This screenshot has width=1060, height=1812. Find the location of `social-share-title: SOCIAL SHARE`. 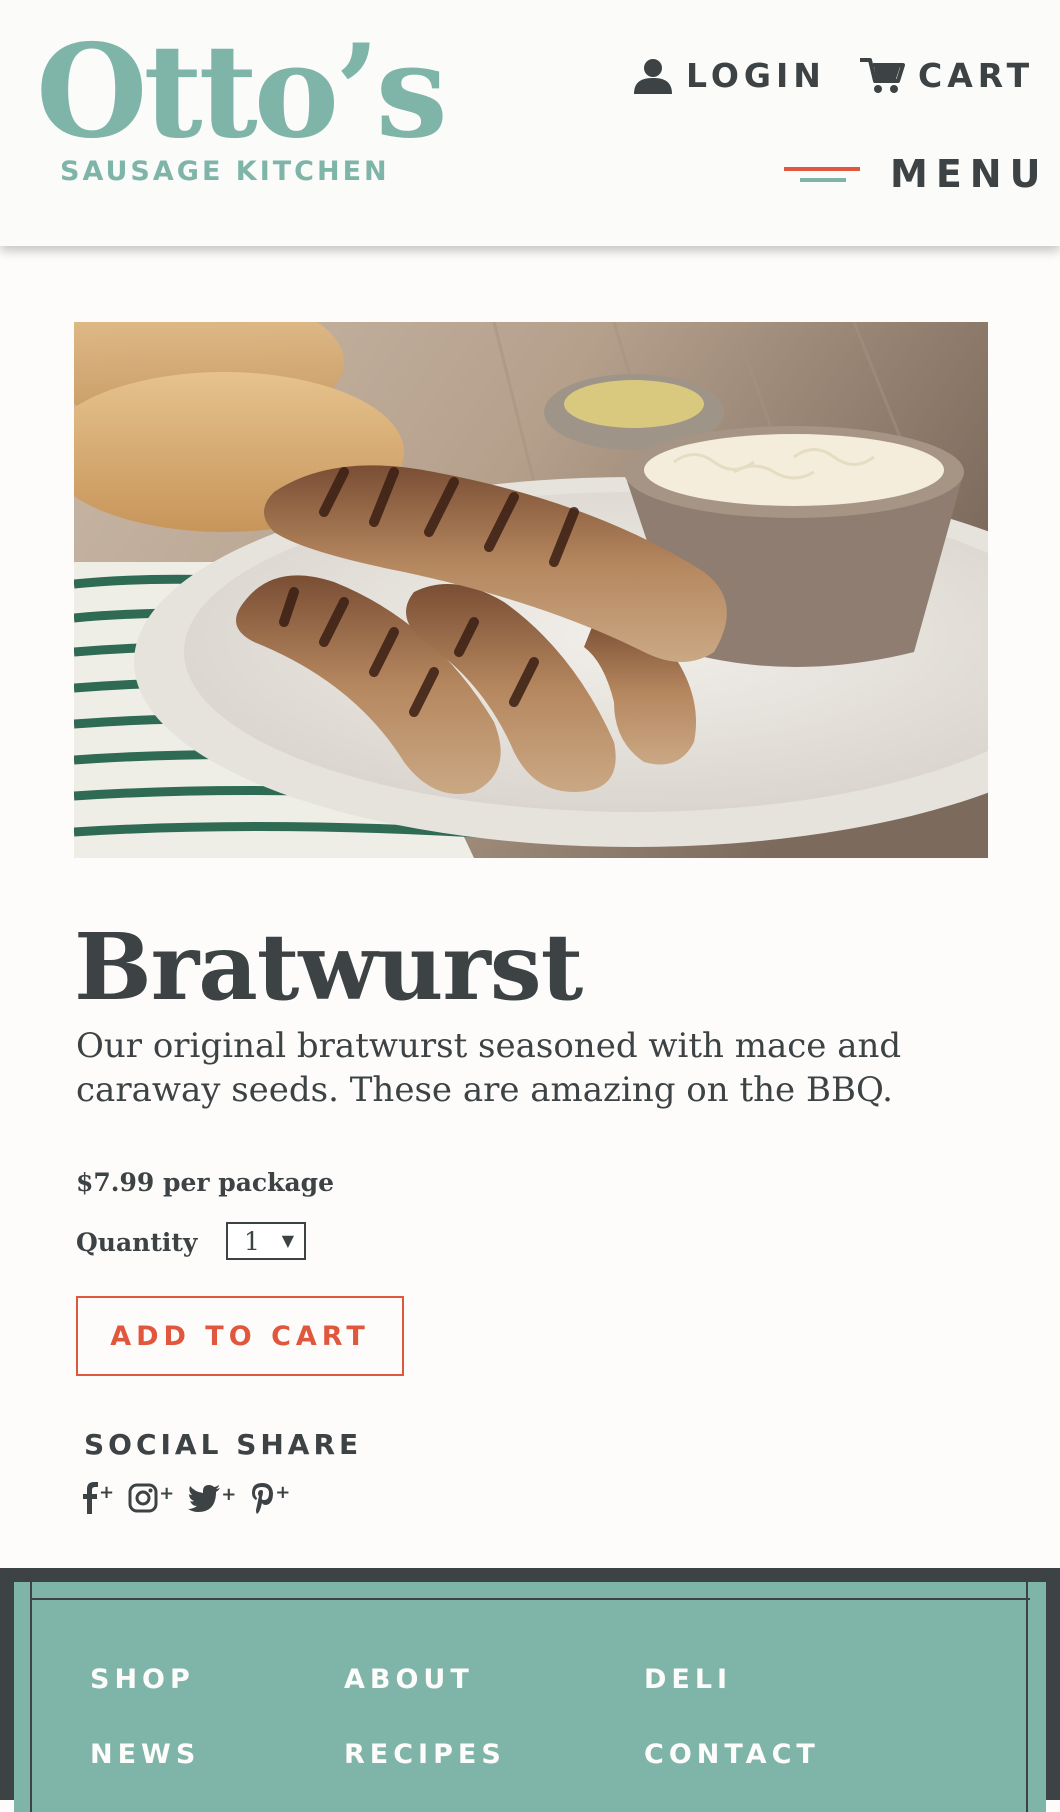

social-share-title: SOCIAL SHARE is located at coordinates (223, 1444).